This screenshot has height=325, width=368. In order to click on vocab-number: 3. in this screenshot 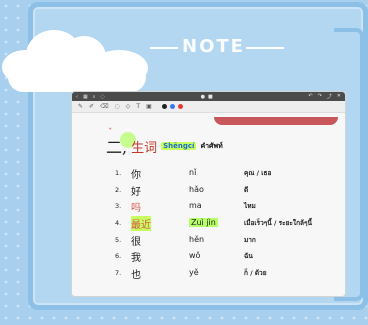, I will do `click(118, 206)`.